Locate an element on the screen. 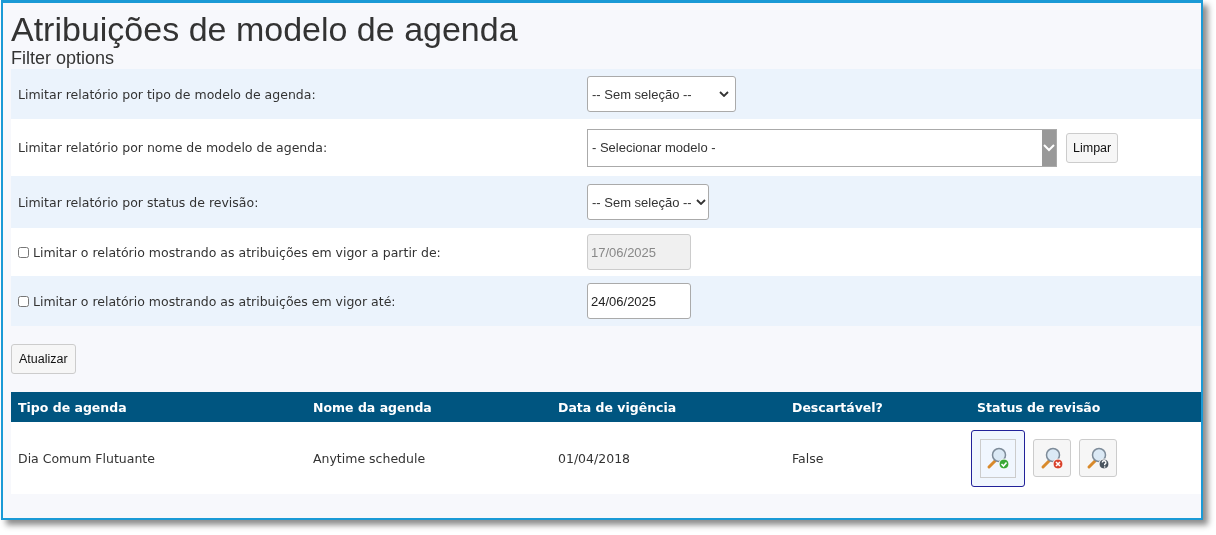 This screenshot has width=1216, height=535. filter-label: Limitar o relatório mostrando as atribuições em vigor a partir de: is located at coordinates (237, 252).